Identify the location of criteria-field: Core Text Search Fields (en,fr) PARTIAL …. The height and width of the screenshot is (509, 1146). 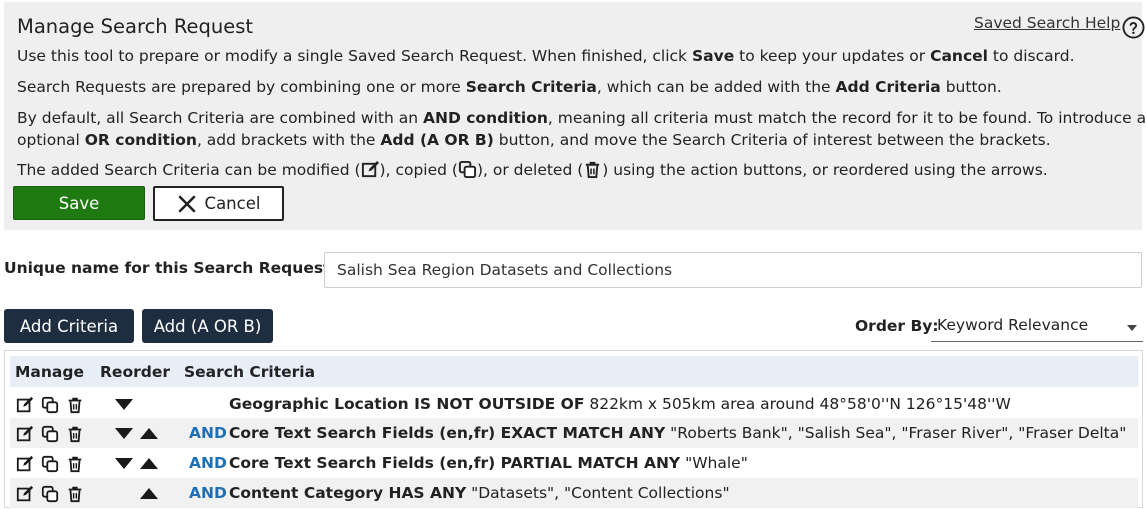
(455, 463).